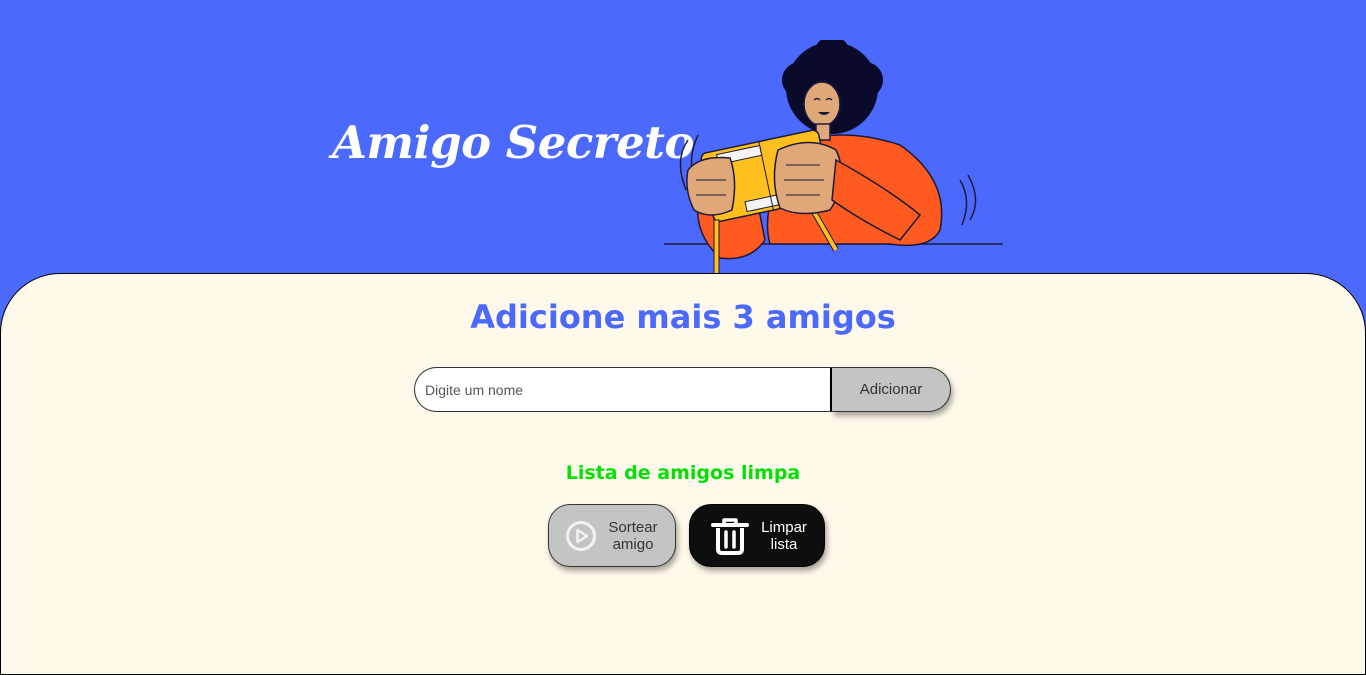 The image size is (1366, 675). What do you see at coordinates (757, 535) in the screenshot?
I see `clear-list-button: Limpar lista` at bounding box center [757, 535].